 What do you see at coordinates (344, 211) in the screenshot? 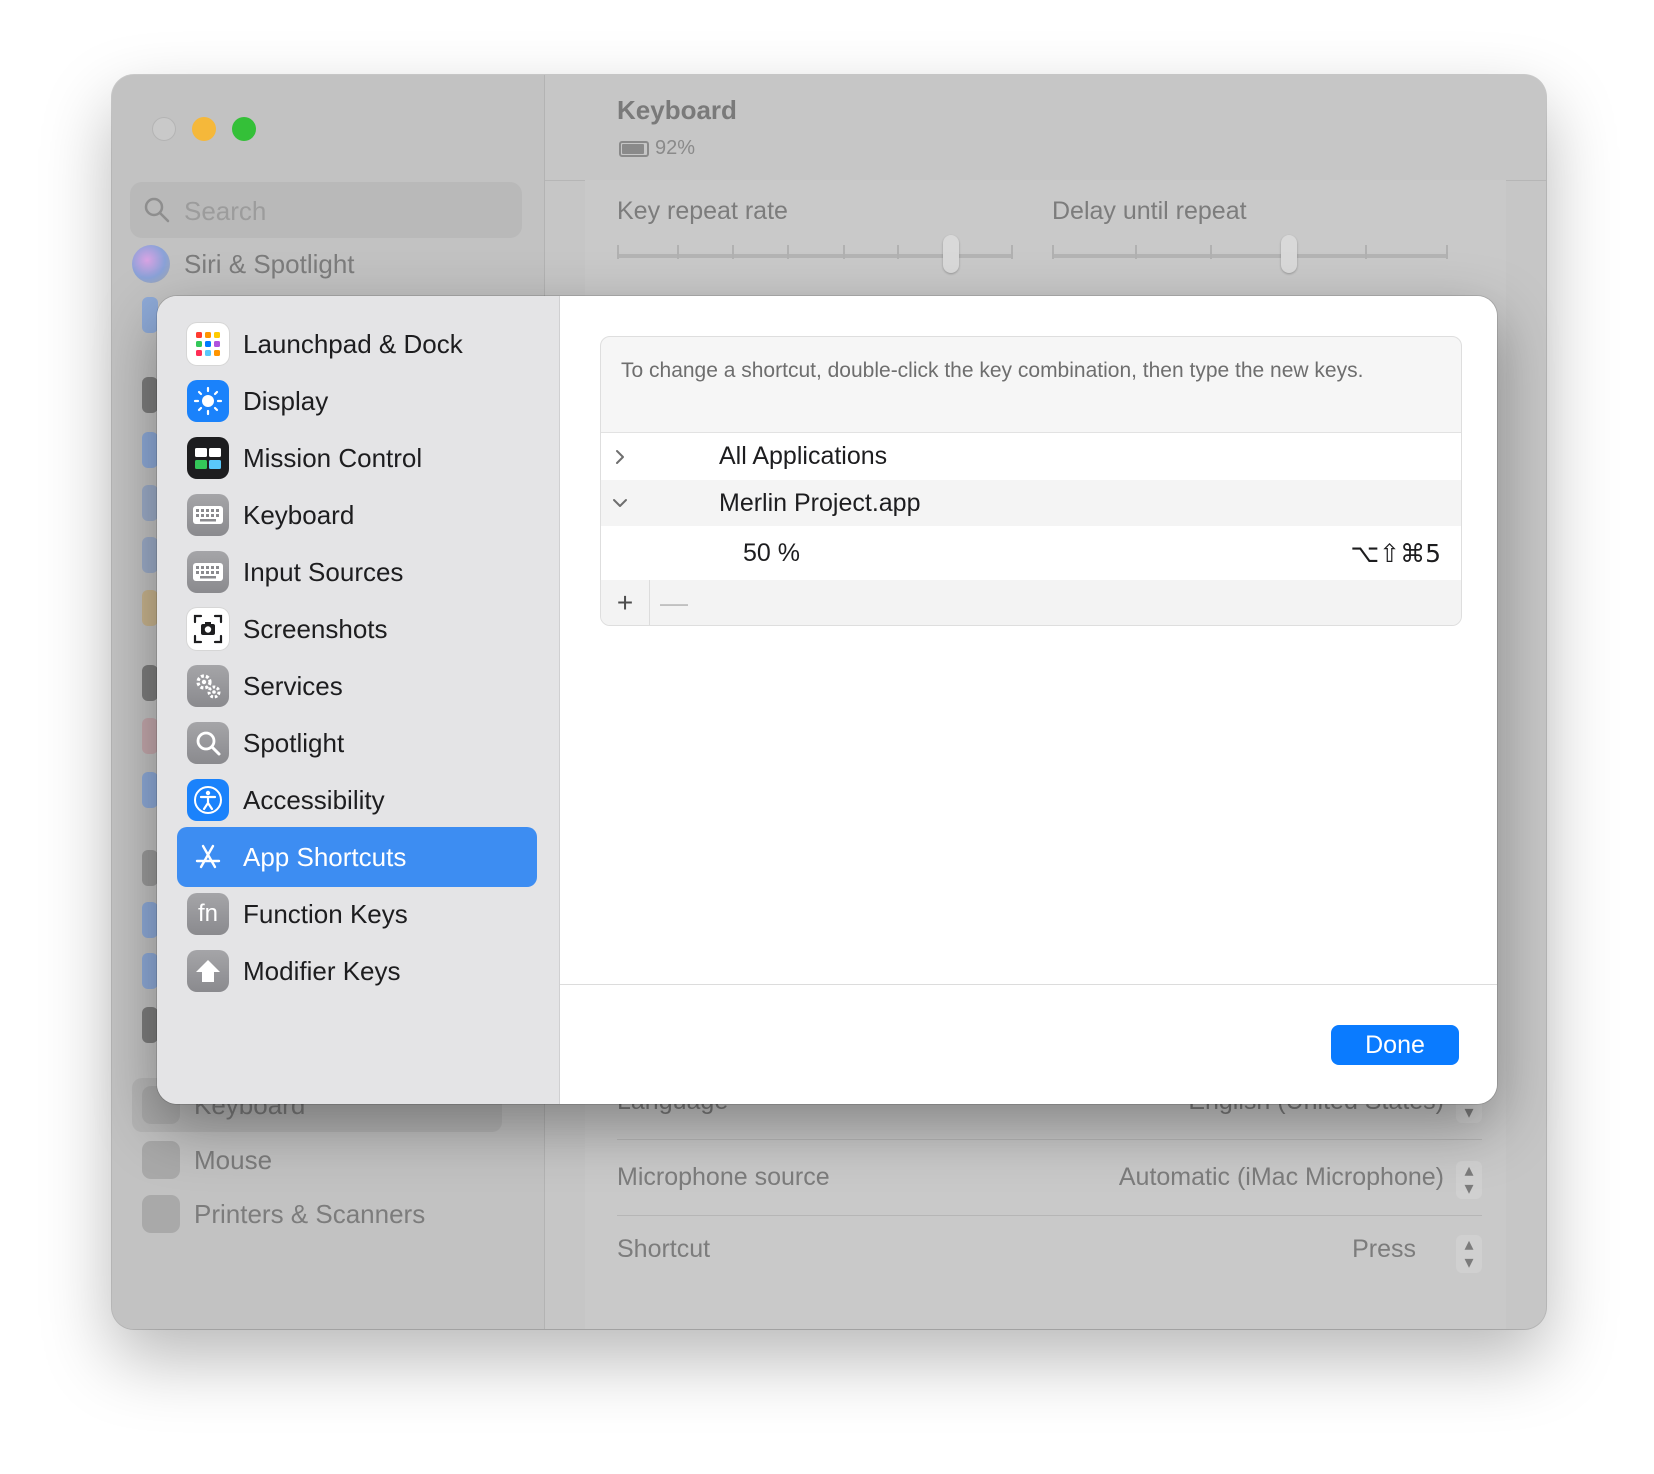
I see `search-input` at bounding box center [344, 211].